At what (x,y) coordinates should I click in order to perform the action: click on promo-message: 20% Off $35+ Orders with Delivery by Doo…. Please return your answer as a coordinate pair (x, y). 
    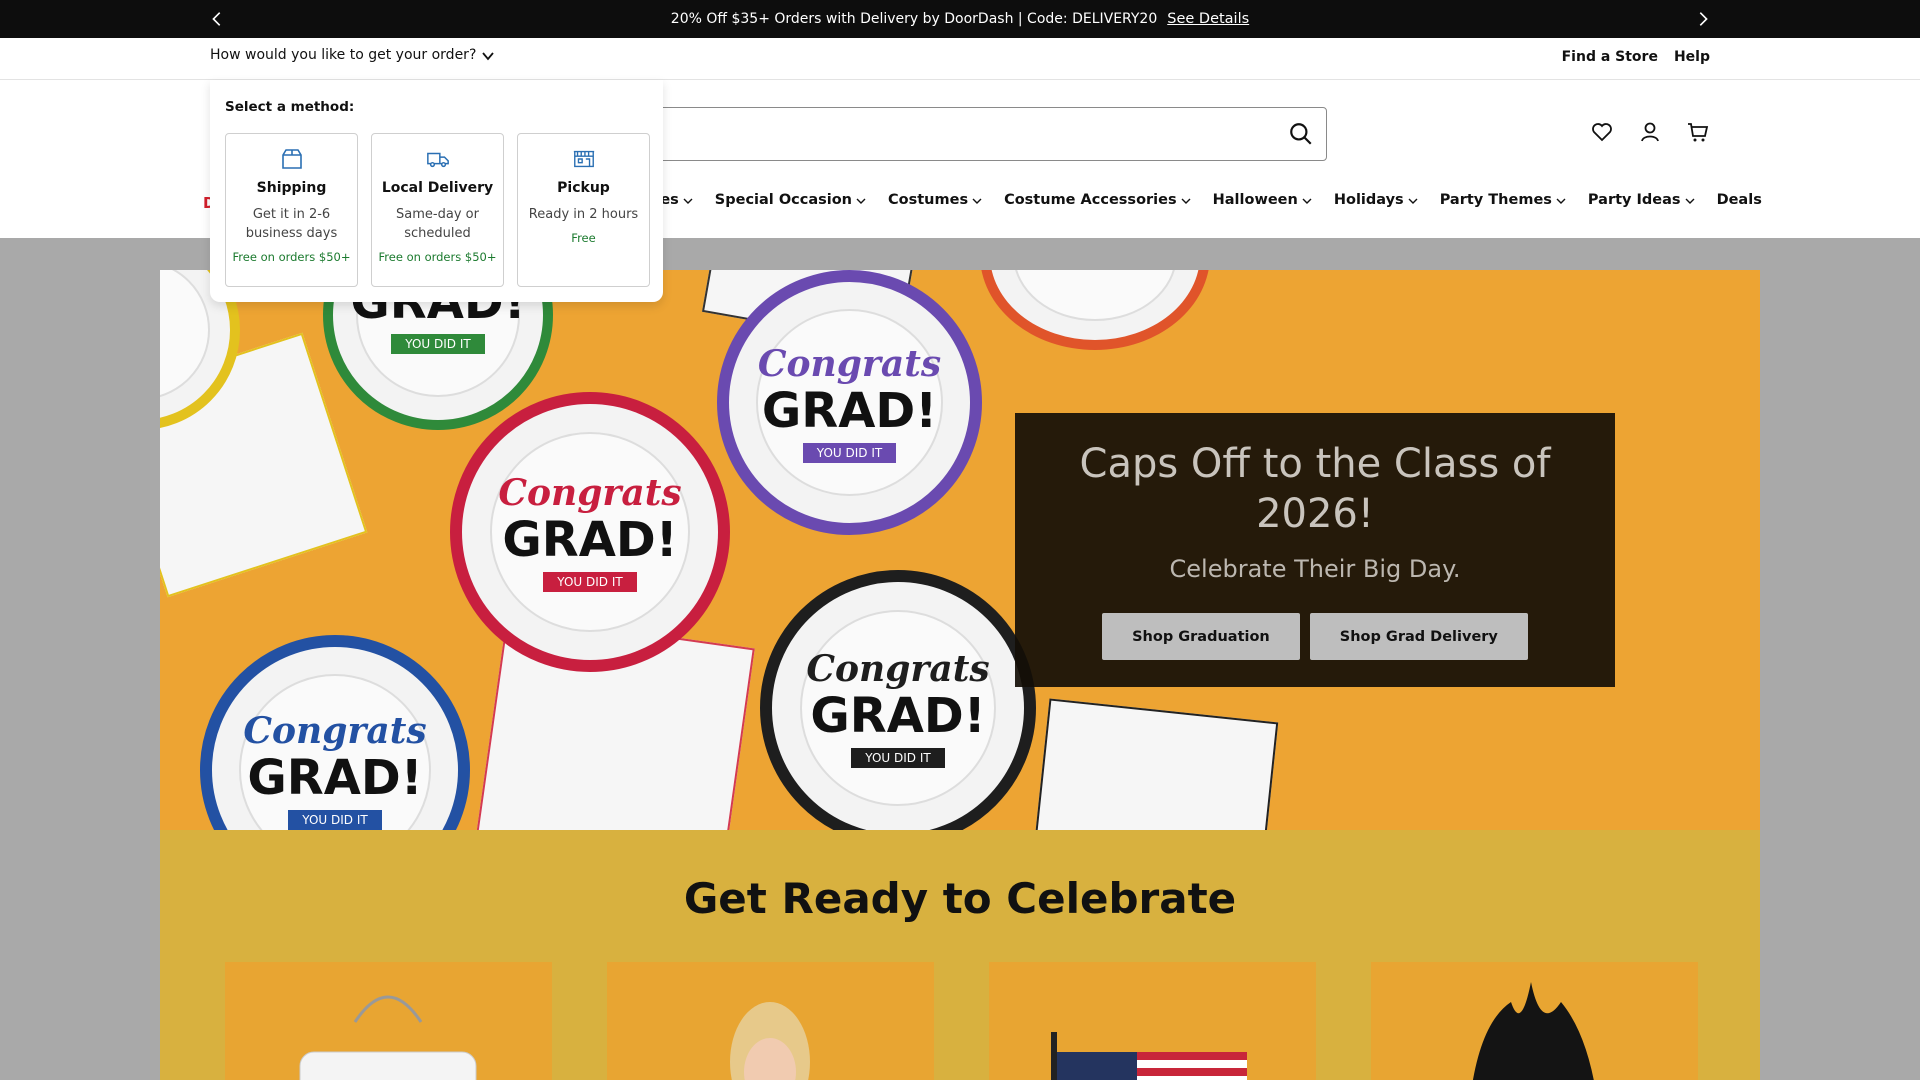
    Looking at the image, I should click on (960, 19).